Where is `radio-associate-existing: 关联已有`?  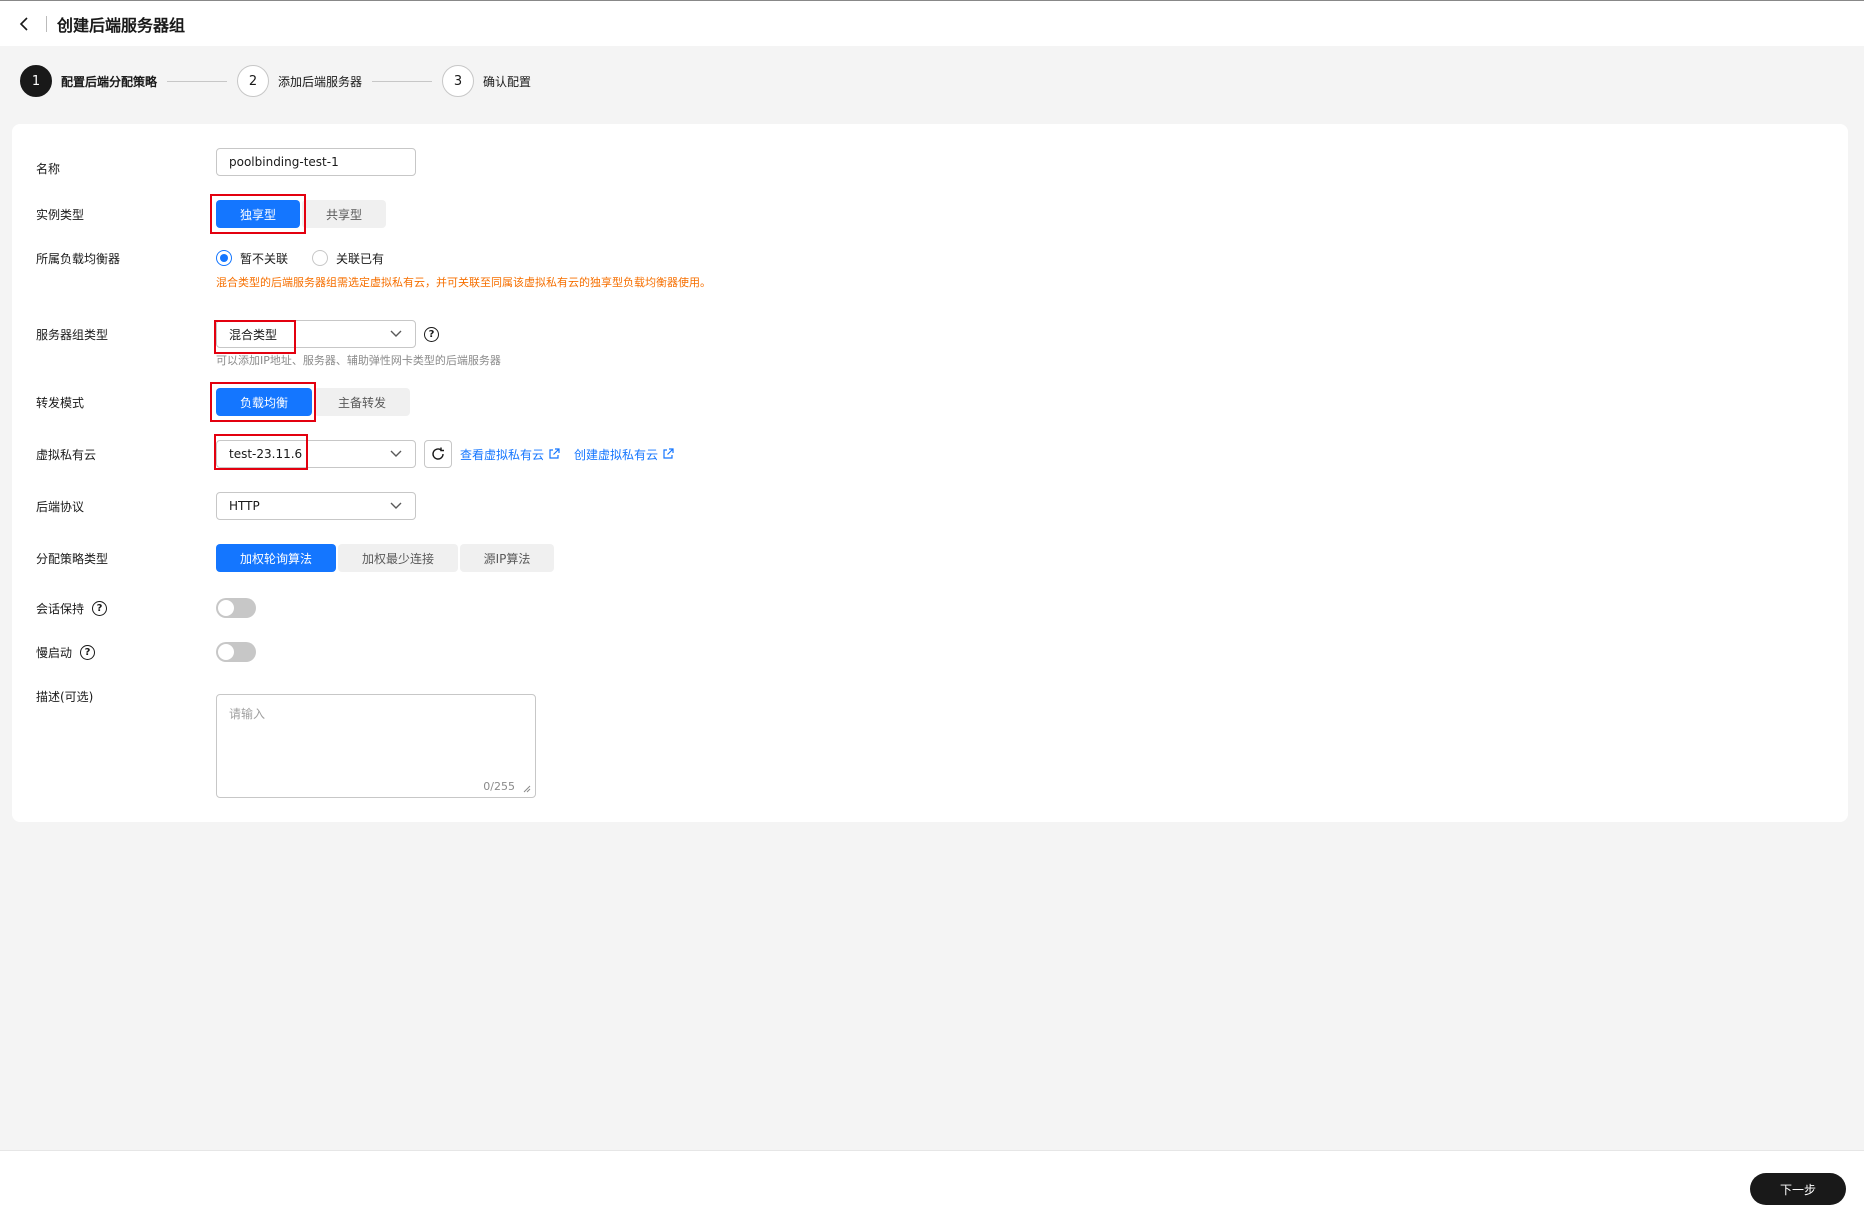
radio-associate-existing: 关联已有 is located at coordinates (348, 258).